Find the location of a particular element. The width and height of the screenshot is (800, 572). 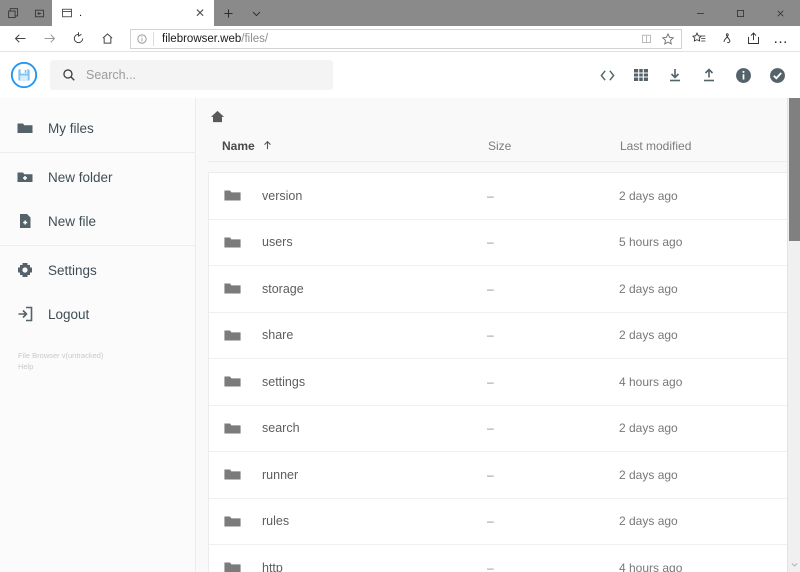

row-name-cell: users is located at coordinates (355, 242).